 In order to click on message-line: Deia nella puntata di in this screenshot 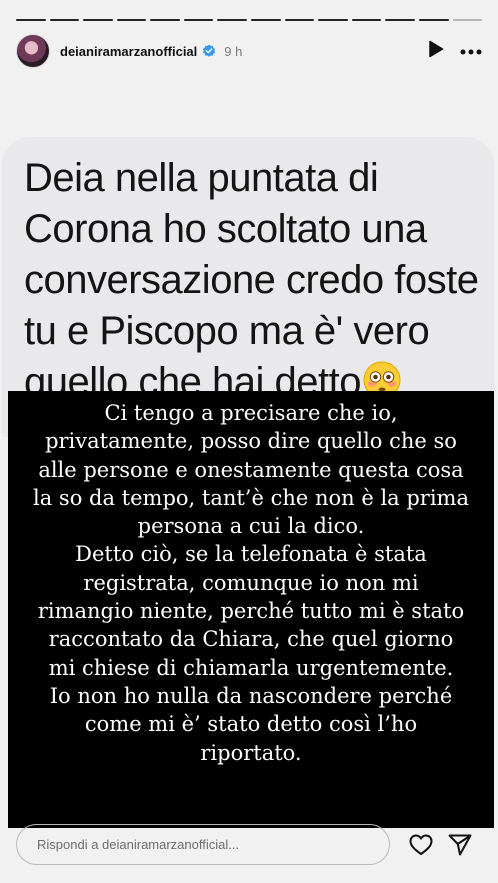, I will do `click(201, 178)`.